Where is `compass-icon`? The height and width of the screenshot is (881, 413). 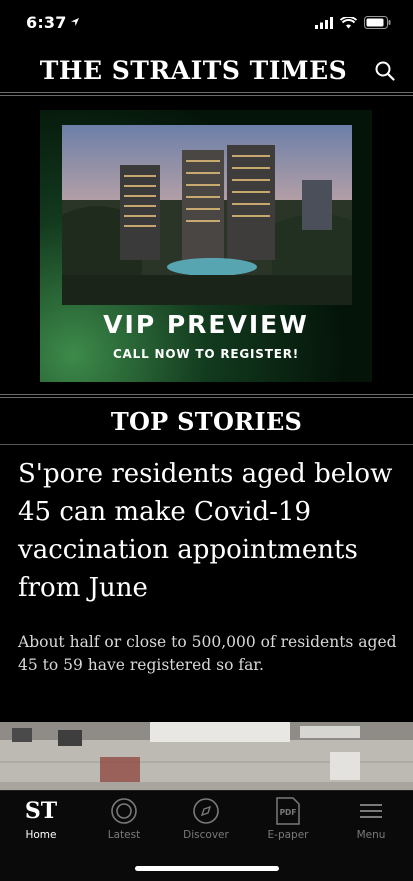 compass-icon is located at coordinates (206, 811).